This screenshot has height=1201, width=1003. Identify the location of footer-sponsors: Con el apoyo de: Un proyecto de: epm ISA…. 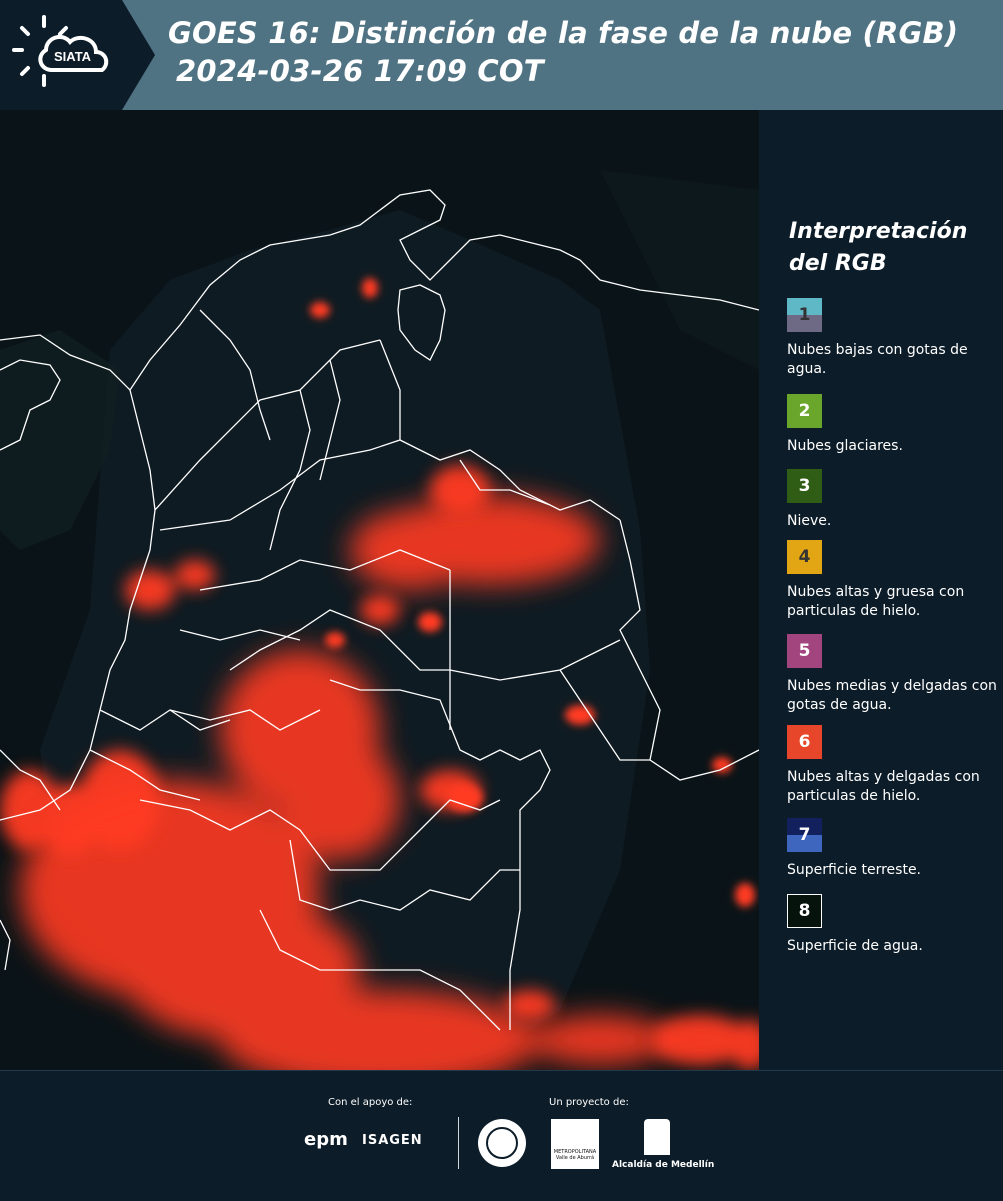
(501, 1135).